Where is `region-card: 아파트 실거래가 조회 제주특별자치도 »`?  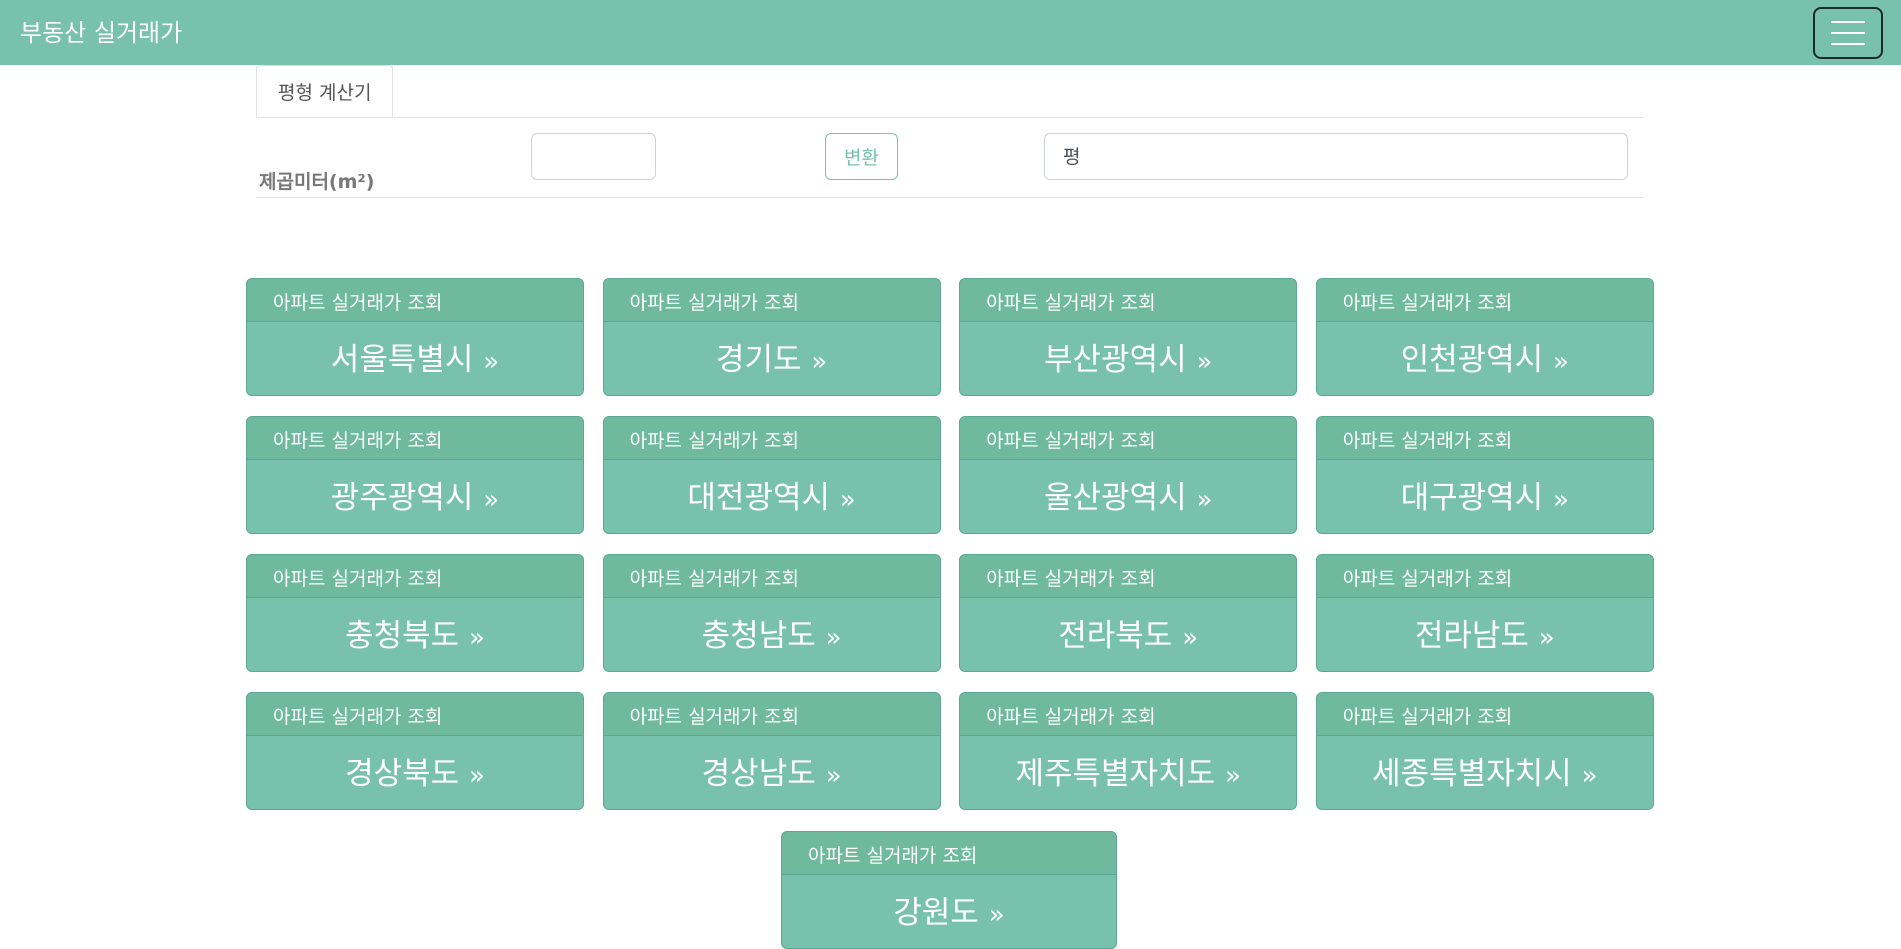 region-card: 아파트 실거래가 조회 제주특별자치도 » is located at coordinates (1128, 751).